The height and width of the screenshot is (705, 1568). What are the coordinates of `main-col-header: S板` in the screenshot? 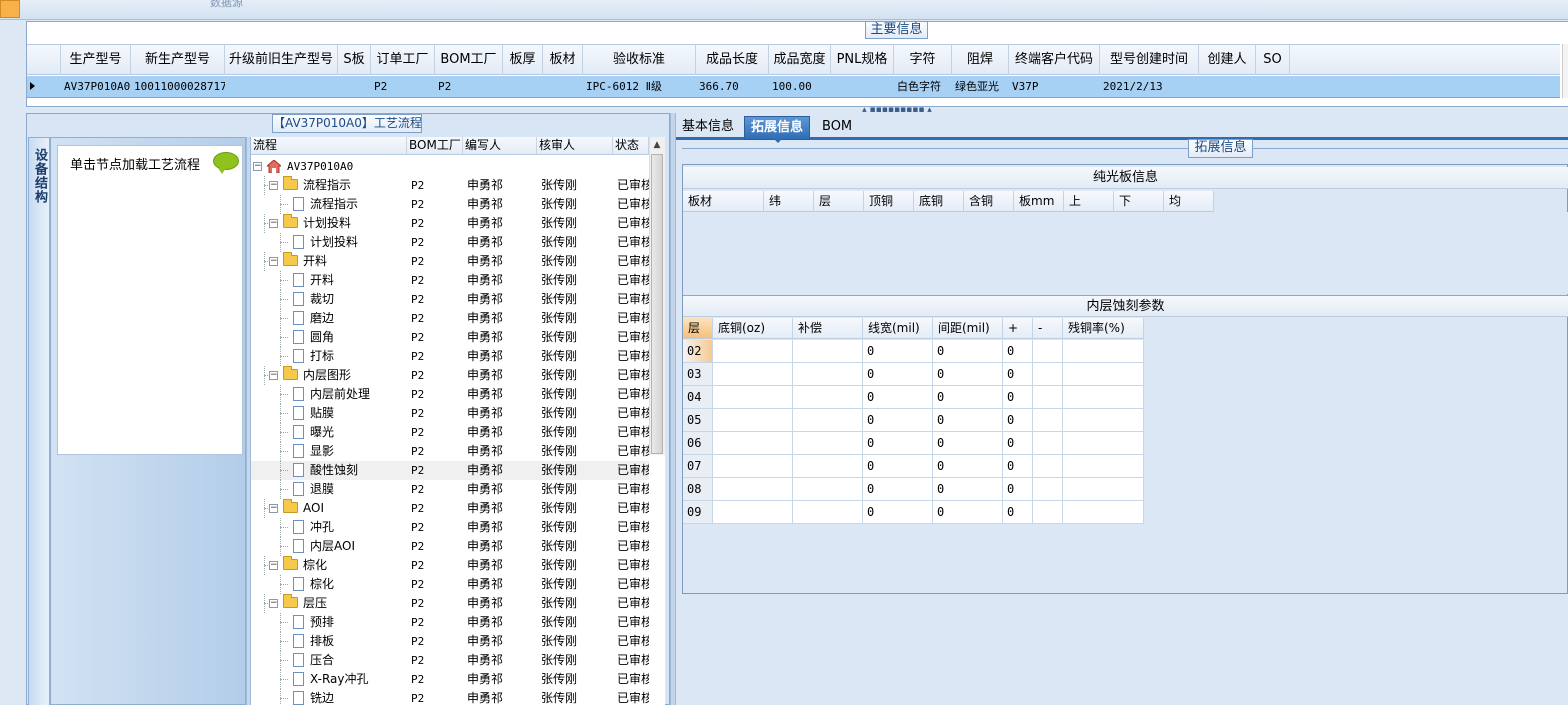 It's located at (354, 60).